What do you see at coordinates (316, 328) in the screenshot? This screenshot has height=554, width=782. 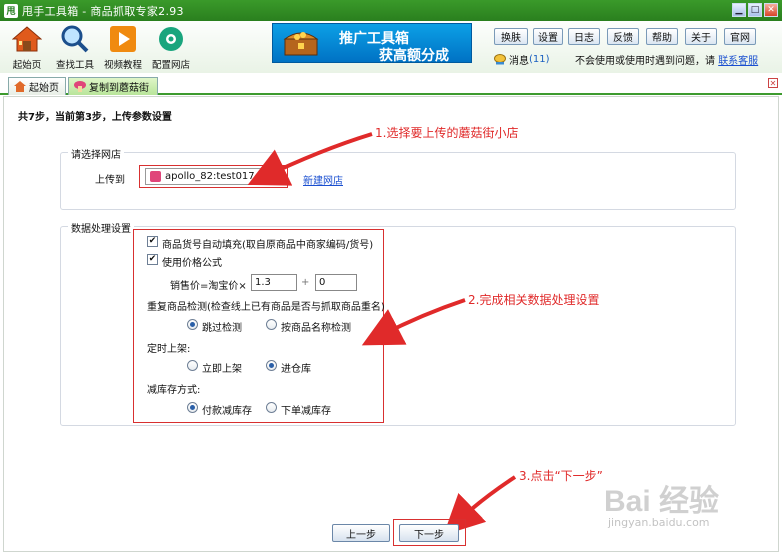 I see `check-by-name-label: 按商品名称检测` at bounding box center [316, 328].